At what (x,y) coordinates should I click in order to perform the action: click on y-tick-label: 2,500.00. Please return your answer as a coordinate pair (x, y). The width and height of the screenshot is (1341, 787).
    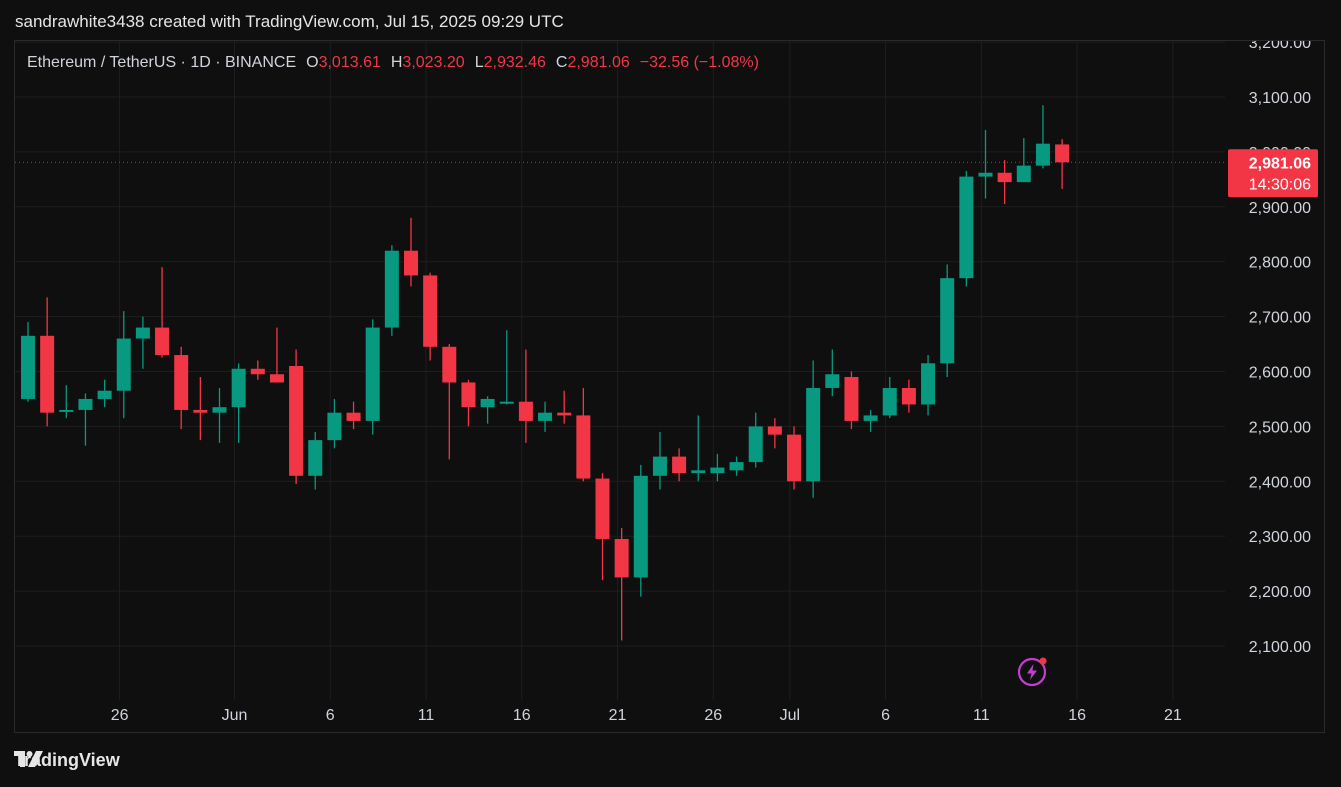
    Looking at the image, I should click on (1280, 427).